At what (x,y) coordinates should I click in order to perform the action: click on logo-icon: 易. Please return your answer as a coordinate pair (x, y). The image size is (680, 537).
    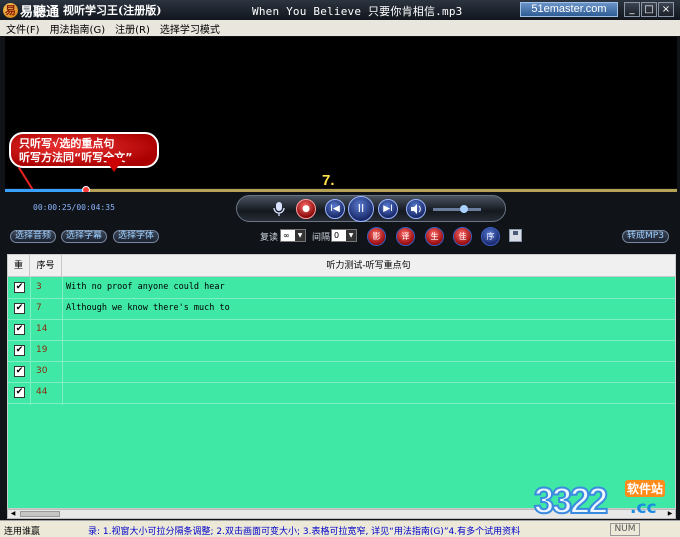
    Looking at the image, I should click on (10, 10).